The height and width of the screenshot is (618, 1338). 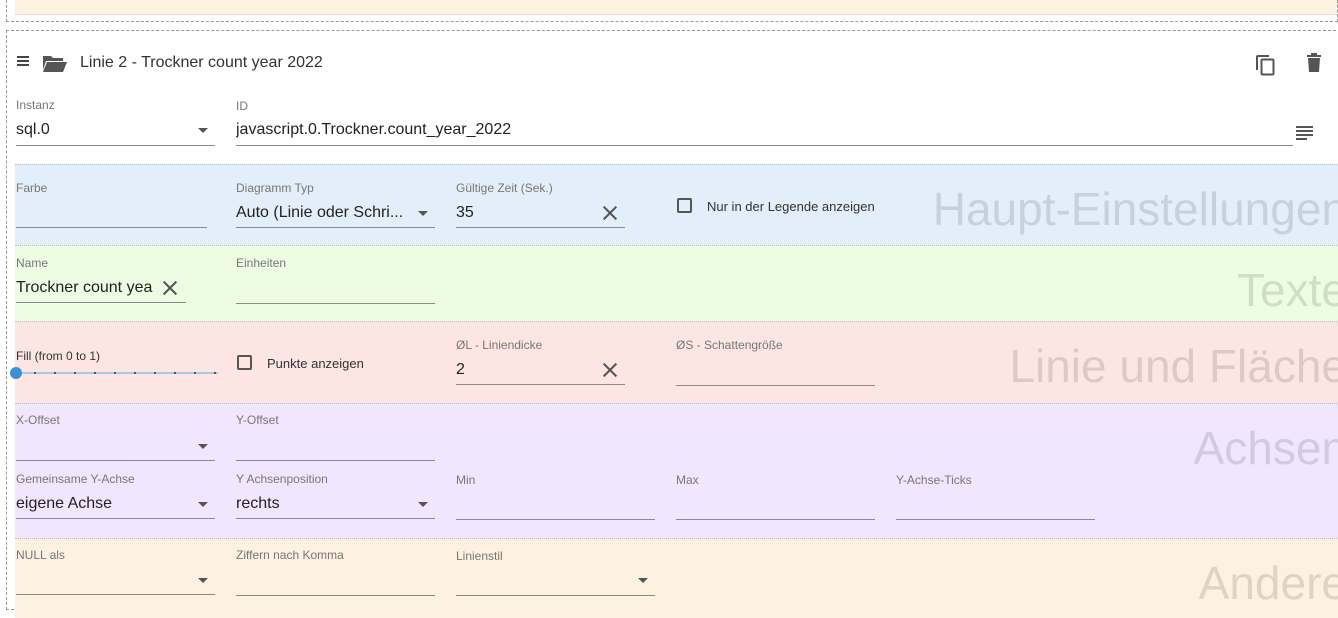 What do you see at coordinates (170, 288) in the screenshot?
I see `name-clear-icon` at bounding box center [170, 288].